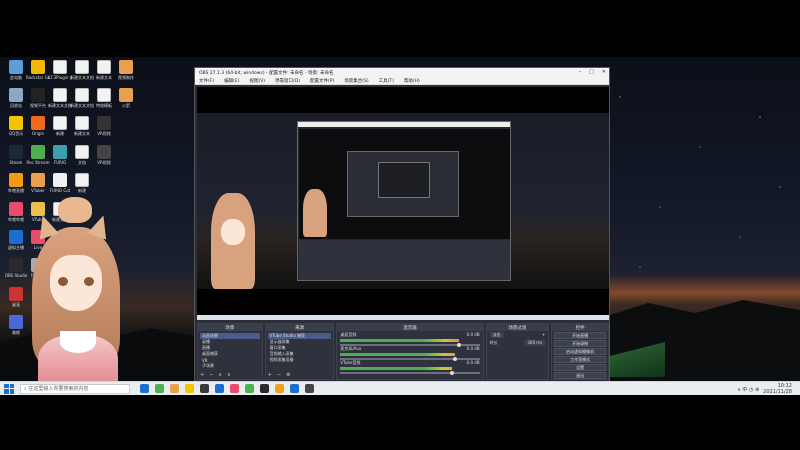  I want to click on menu-item: 文件(F), so click(206, 81).